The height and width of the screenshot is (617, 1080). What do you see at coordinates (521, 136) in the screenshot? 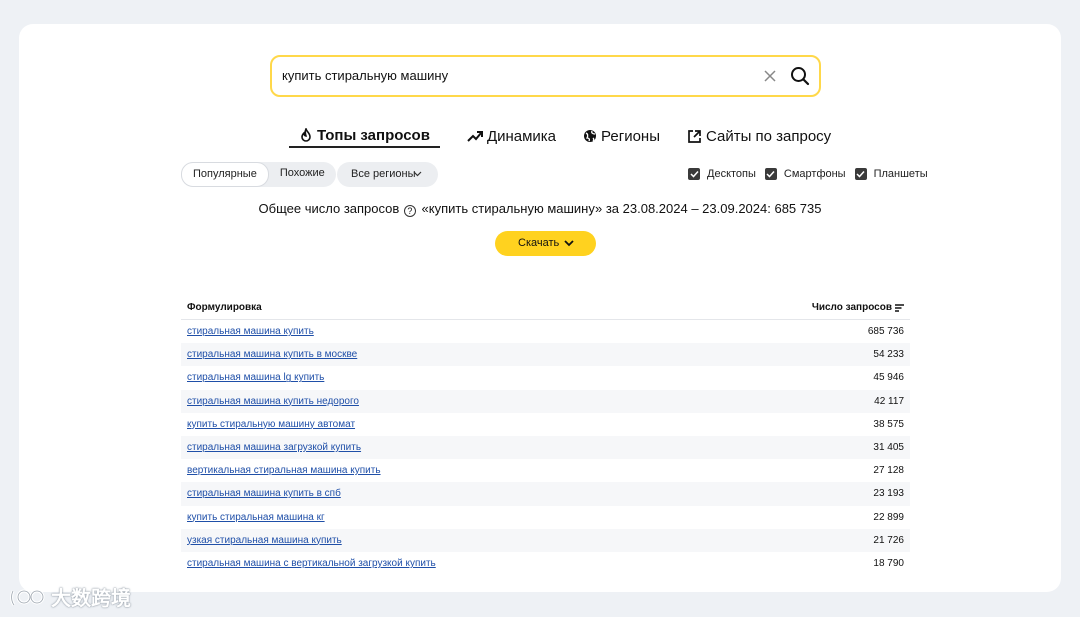
I see `tab-label: Динамика` at bounding box center [521, 136].